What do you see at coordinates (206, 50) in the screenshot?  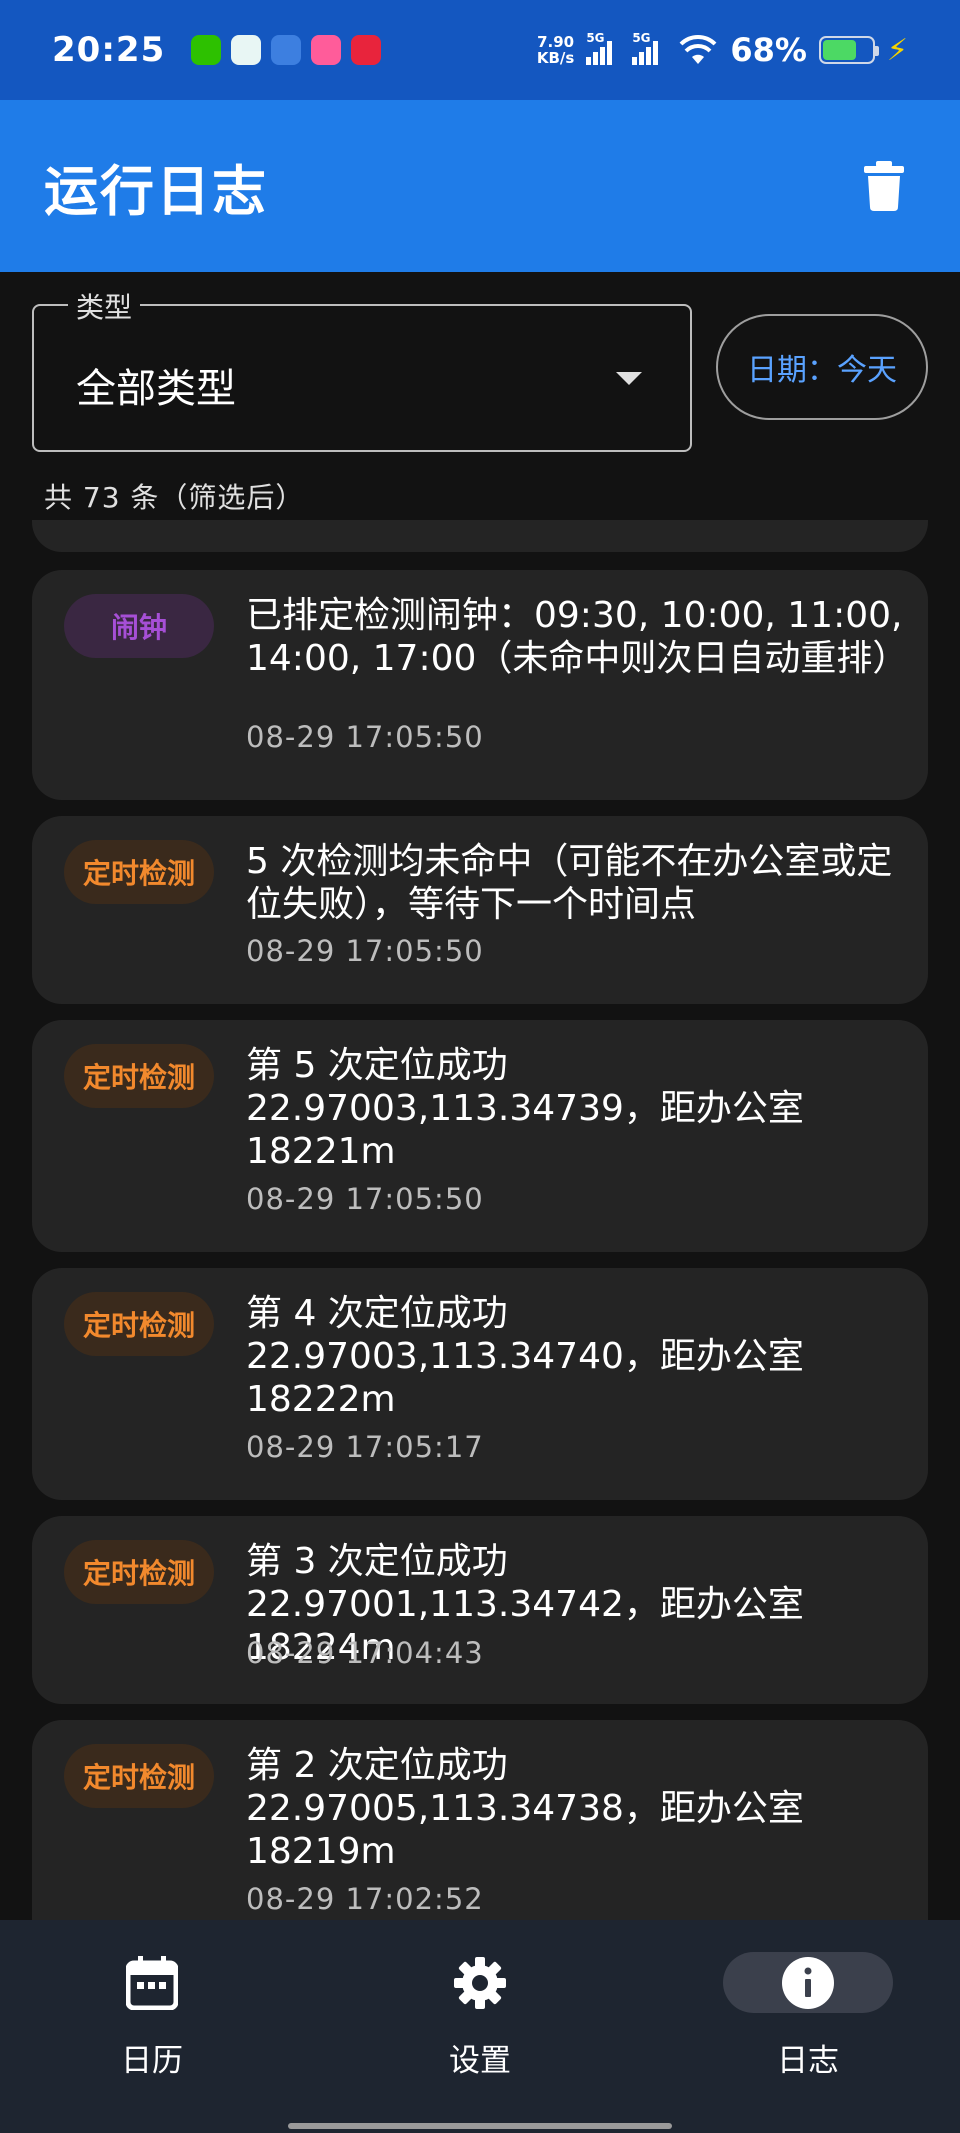 I see `wechat-icon` at bounding box center [206, 50].